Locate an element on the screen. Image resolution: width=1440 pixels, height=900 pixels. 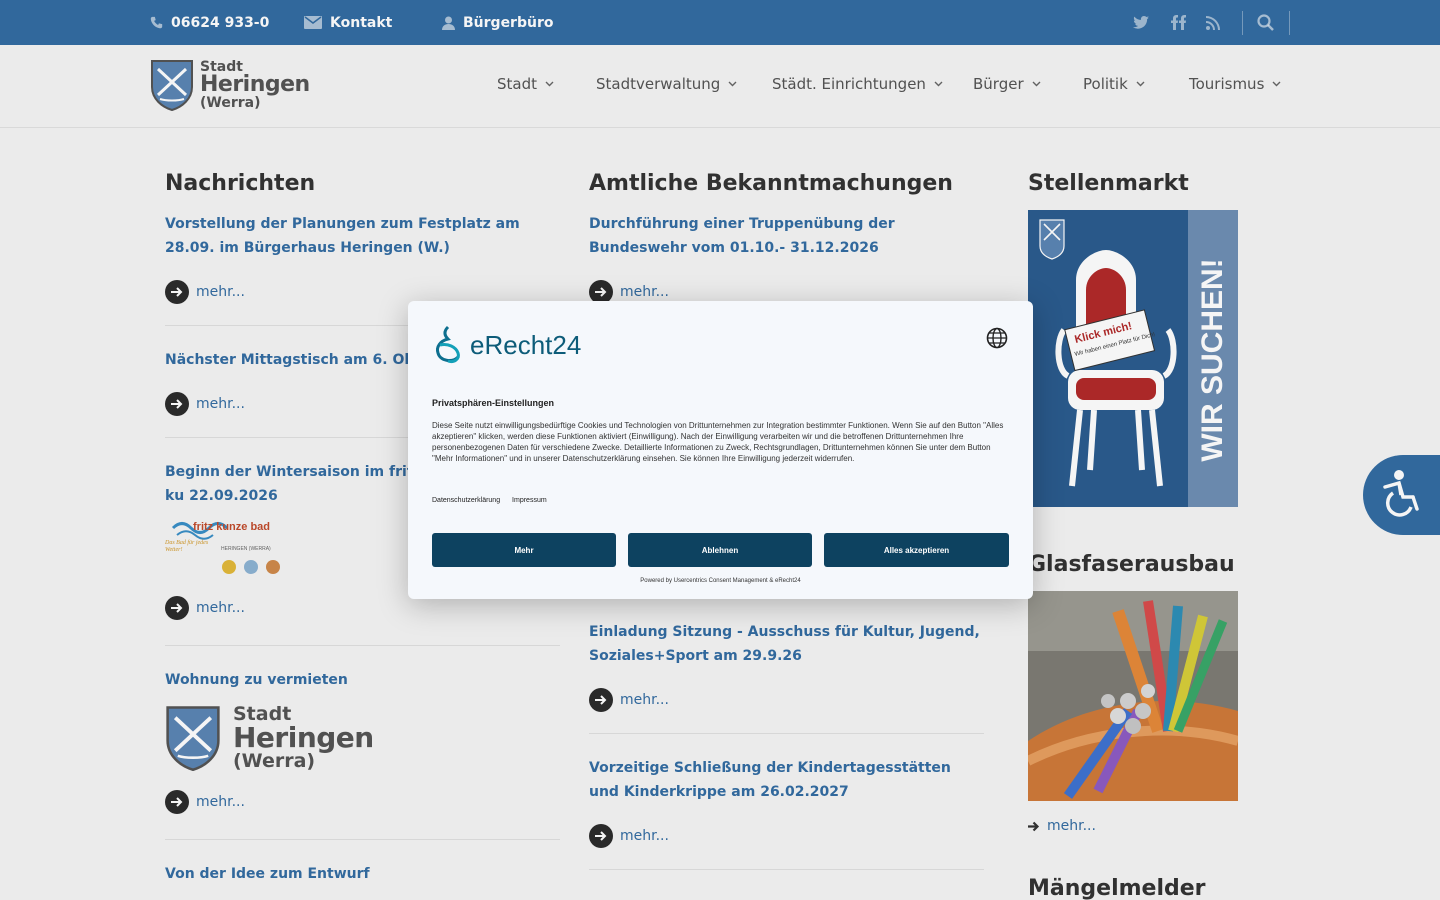
more-button: Mehr is located at coordinates (524, 550).